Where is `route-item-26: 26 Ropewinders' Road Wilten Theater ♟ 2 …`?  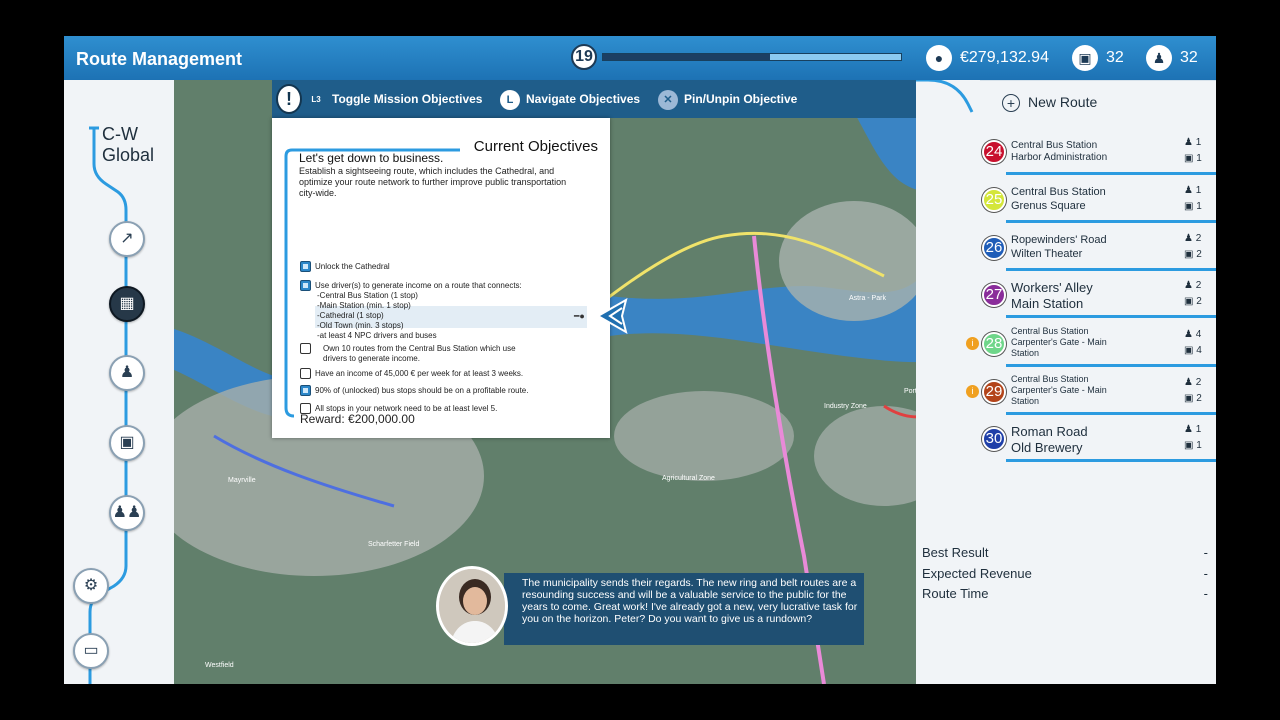 route-item-26: 26 Ropewinders' Road Wilten Theater ♟ 2 … is located at coordinates (1096, 250).